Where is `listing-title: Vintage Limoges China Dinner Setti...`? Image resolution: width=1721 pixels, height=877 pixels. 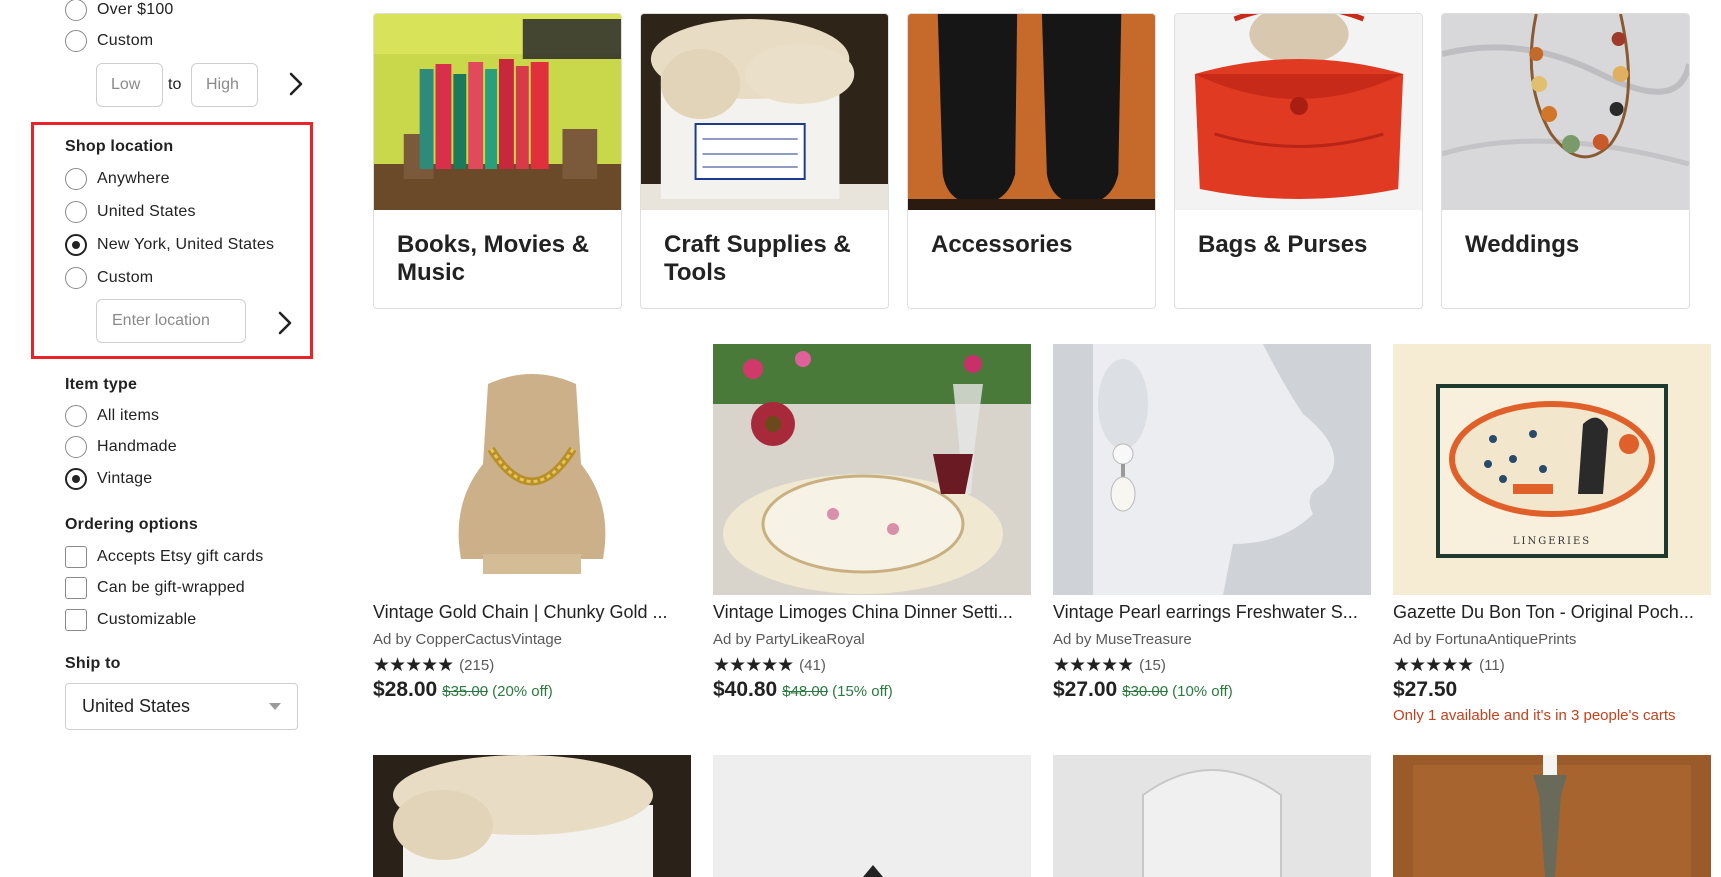
listing-title: Vintage Limoges China Dinner Setti... is located at coordinates (863, 612).